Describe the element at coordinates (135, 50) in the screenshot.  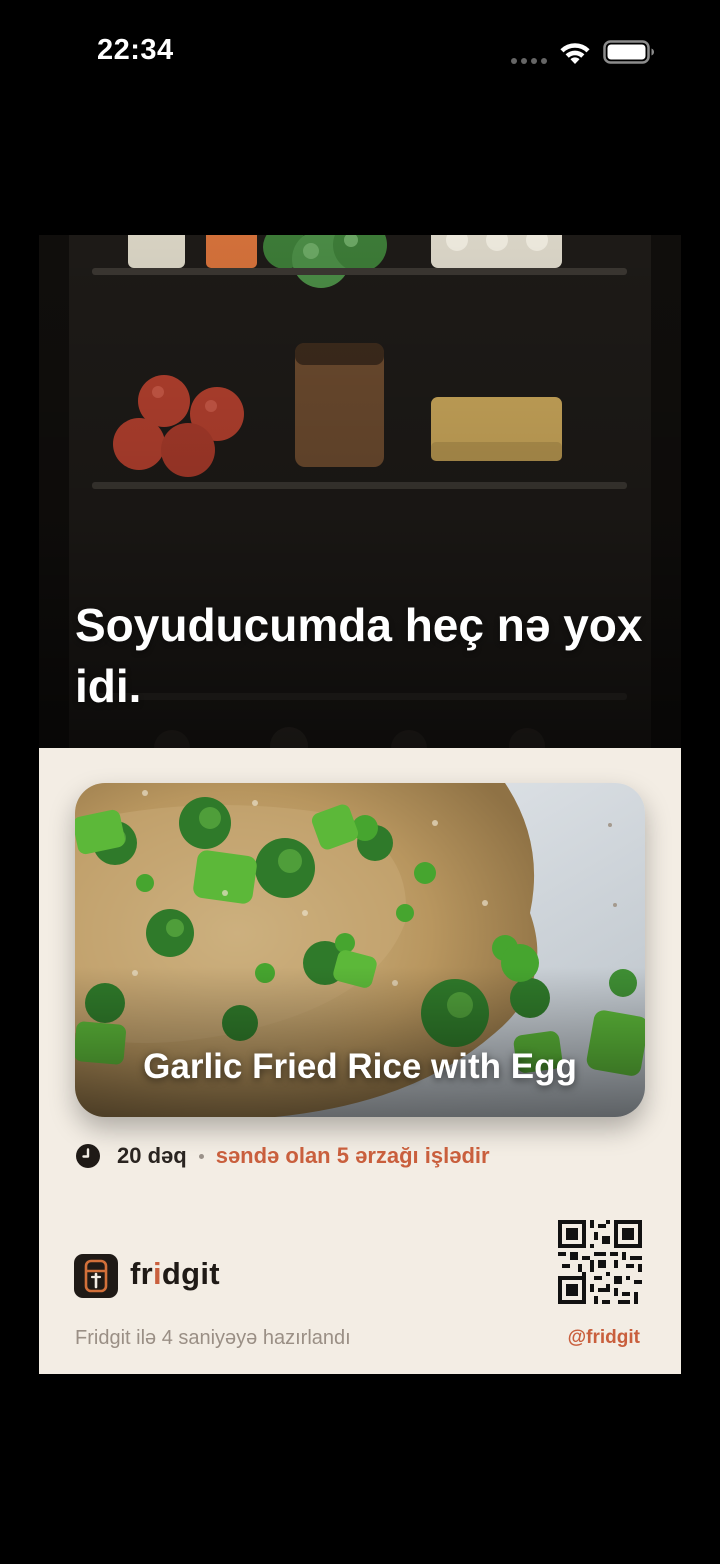
I see `status-time: 22:34` at that location.